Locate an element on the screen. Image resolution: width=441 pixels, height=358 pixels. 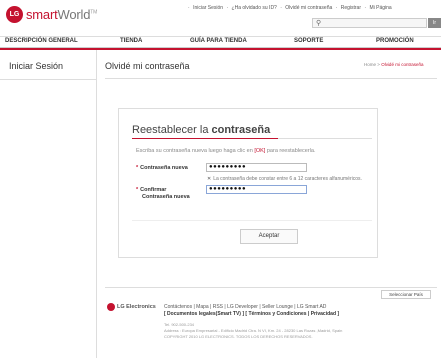
lg-electronics-logo: LG Electronics is located at coordinates (131, 307).